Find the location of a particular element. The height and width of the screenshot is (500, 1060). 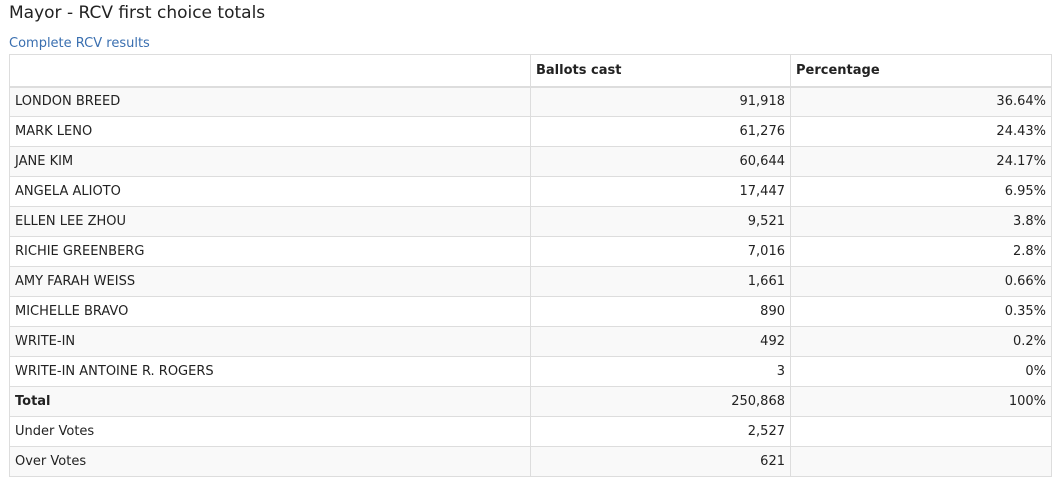

candidate-name: WRITE-IN ANTOINE R. ROGERS is located at coordinates (270, 371).